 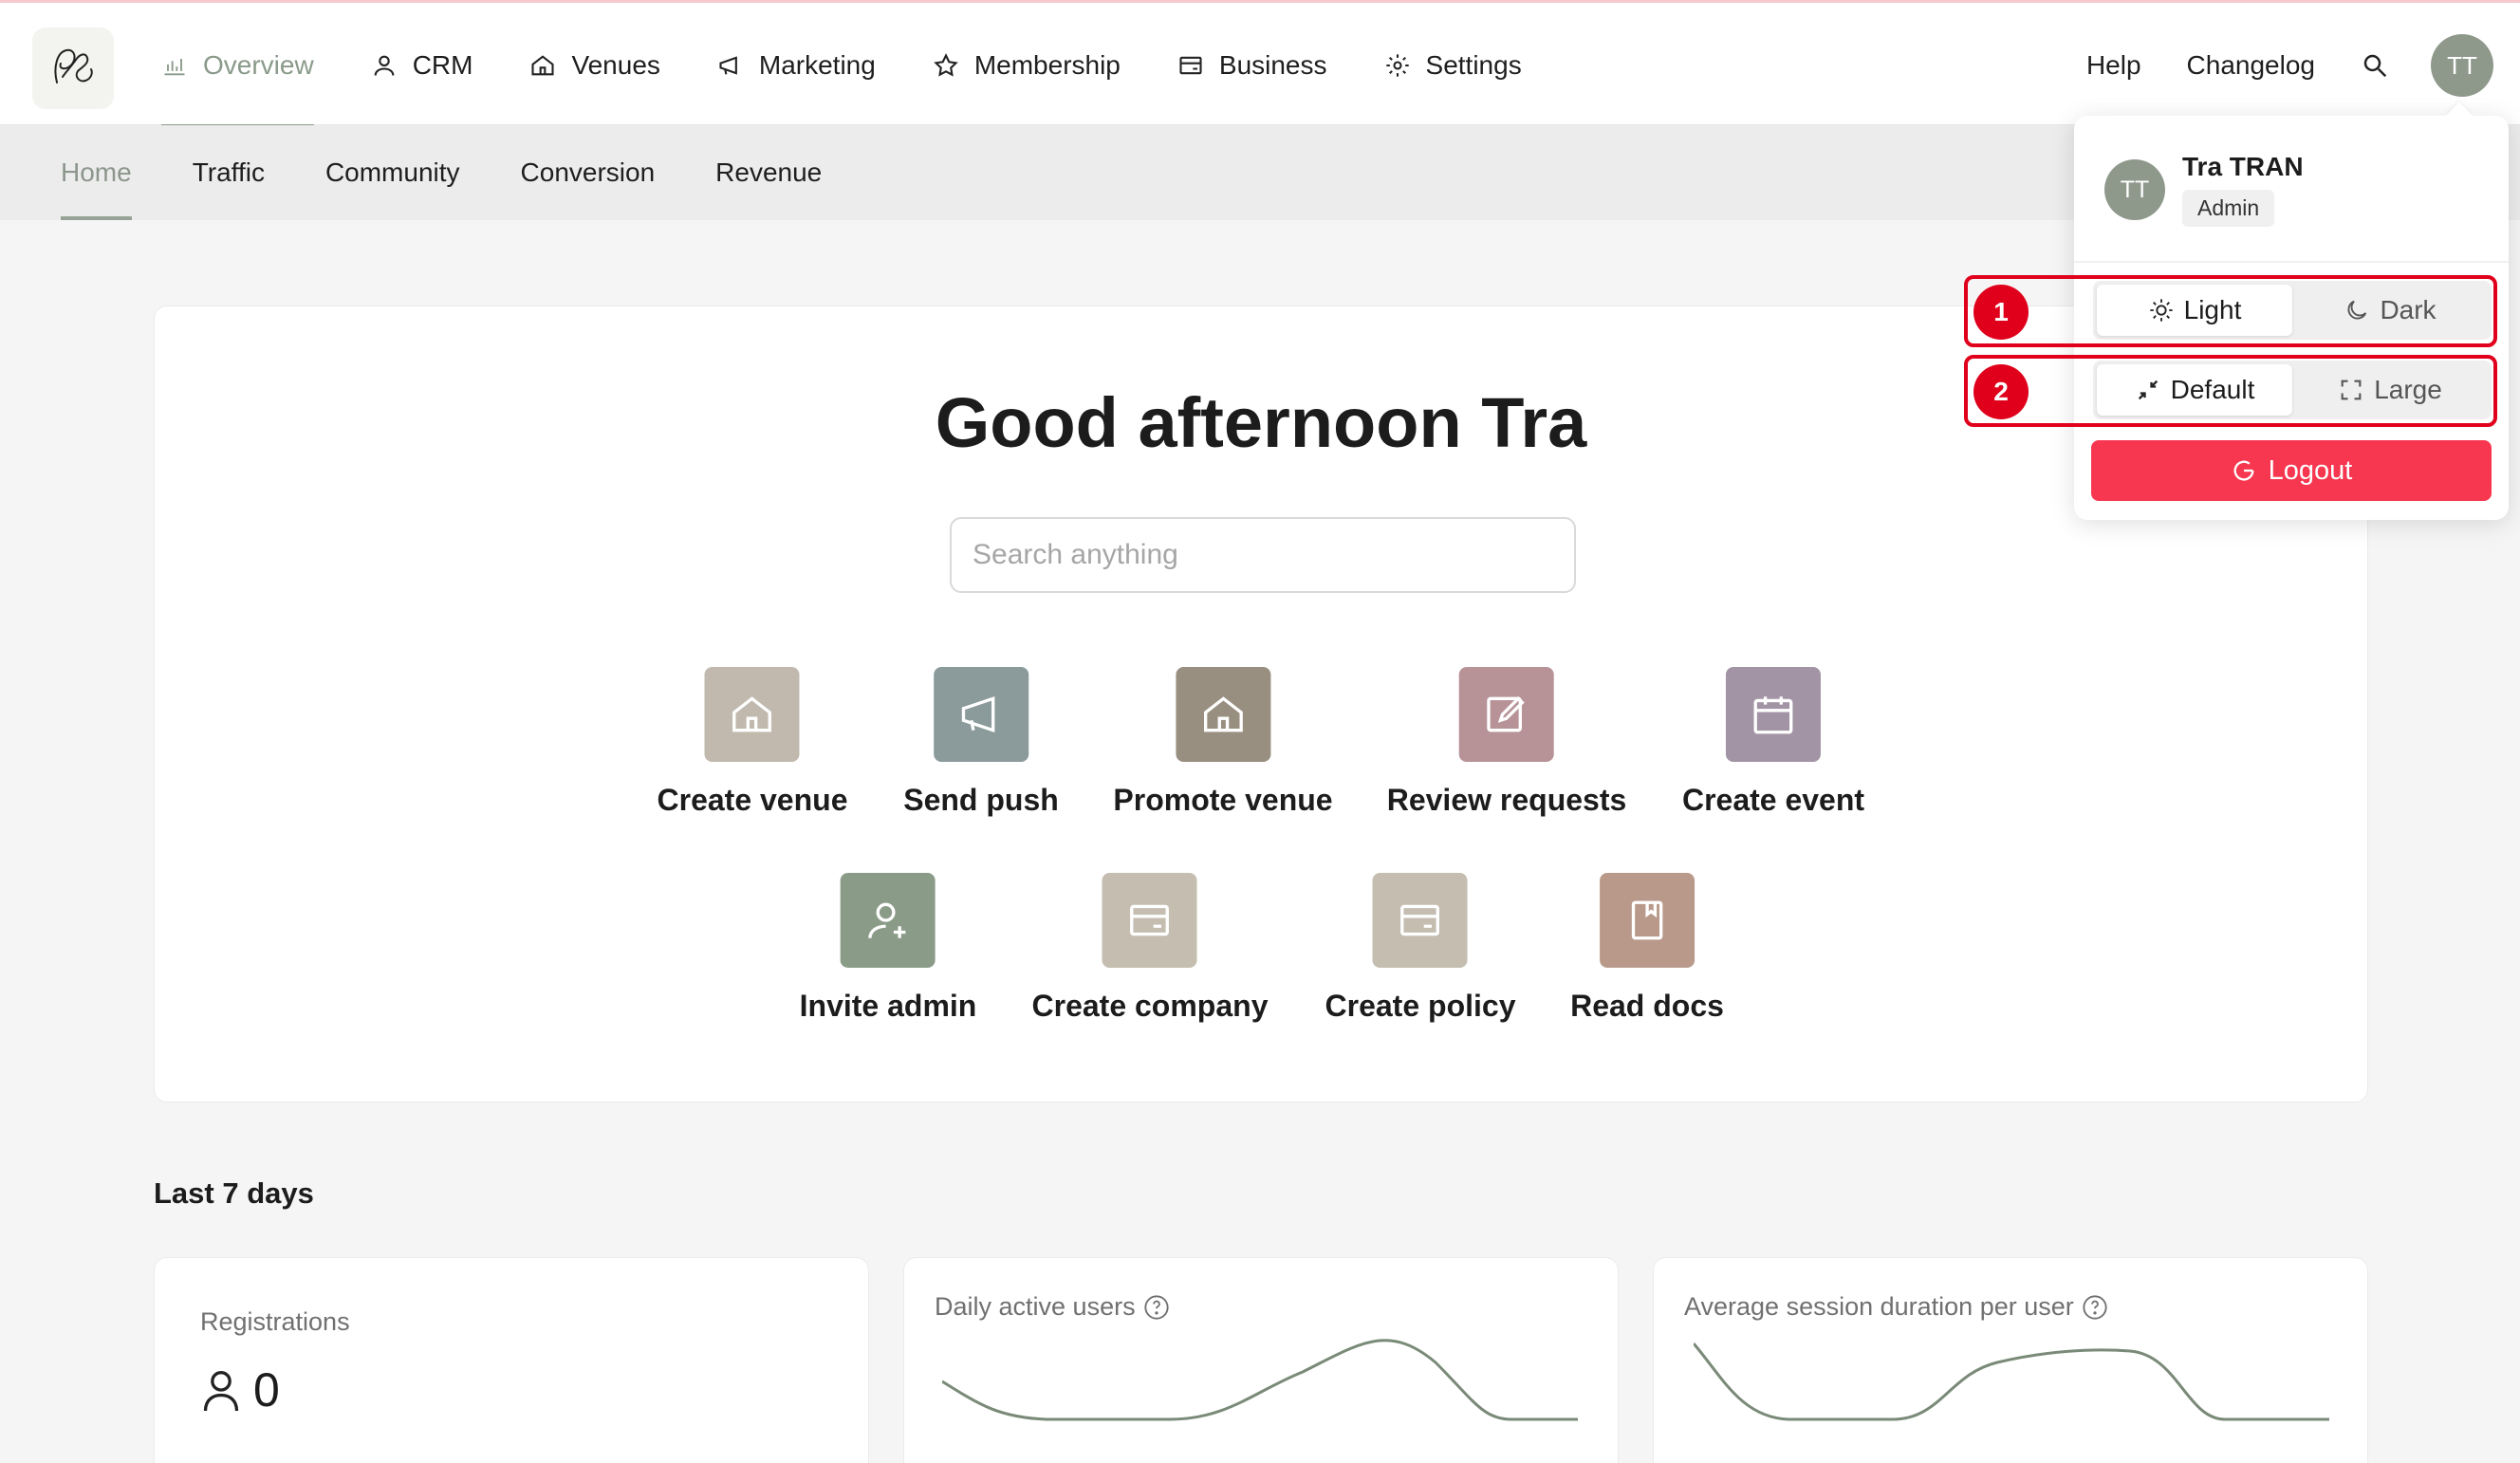 What do you see at coordinates (1036, 1306) in the screenshot?
I see `daily-active-users-title: Daily active users` at bounding box center [1036, 1306].